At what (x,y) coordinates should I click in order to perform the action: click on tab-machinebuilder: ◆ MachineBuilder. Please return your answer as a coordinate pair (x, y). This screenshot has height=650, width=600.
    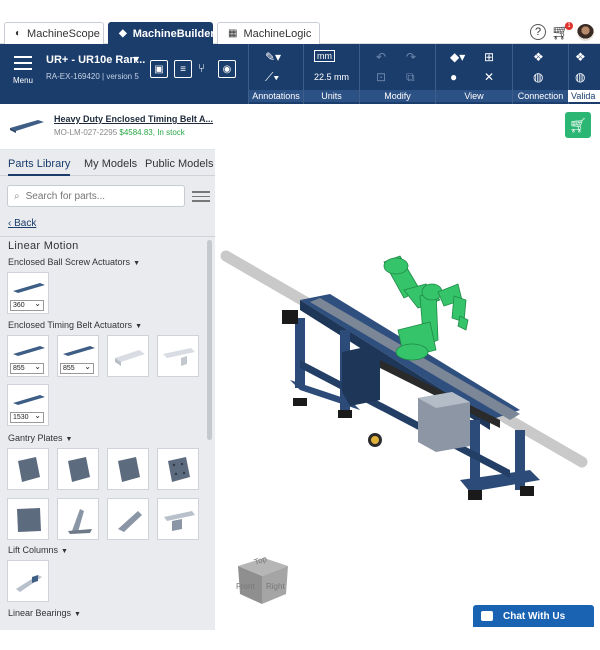
    Looking at the image, I should click on (161, 33).